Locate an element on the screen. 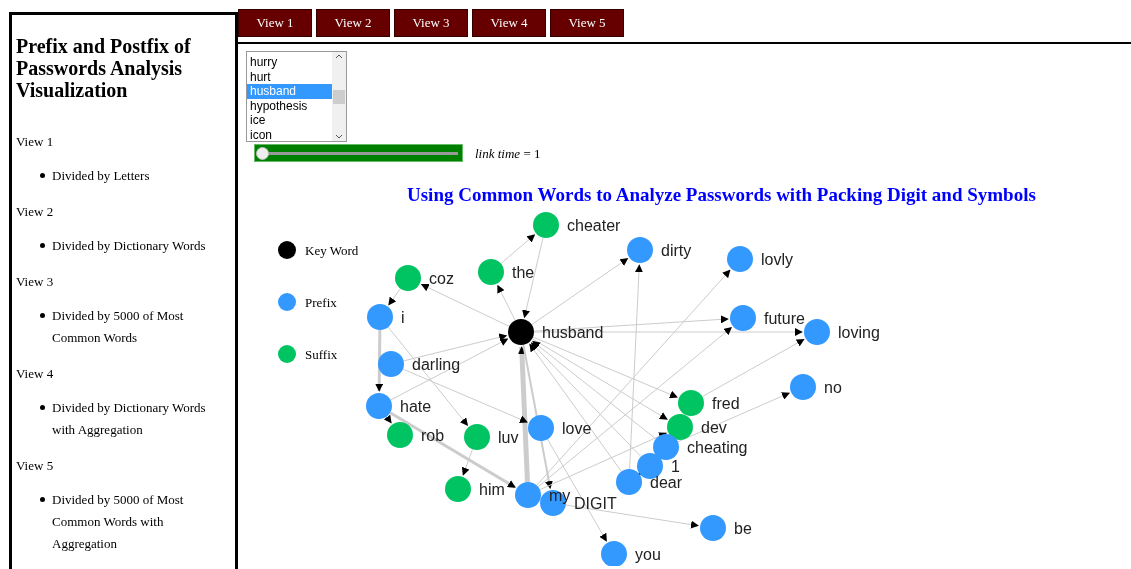 Image resolution: width=1131 pixels, height=569 pixels. node-label: dear is located at coordinates (666, 482).